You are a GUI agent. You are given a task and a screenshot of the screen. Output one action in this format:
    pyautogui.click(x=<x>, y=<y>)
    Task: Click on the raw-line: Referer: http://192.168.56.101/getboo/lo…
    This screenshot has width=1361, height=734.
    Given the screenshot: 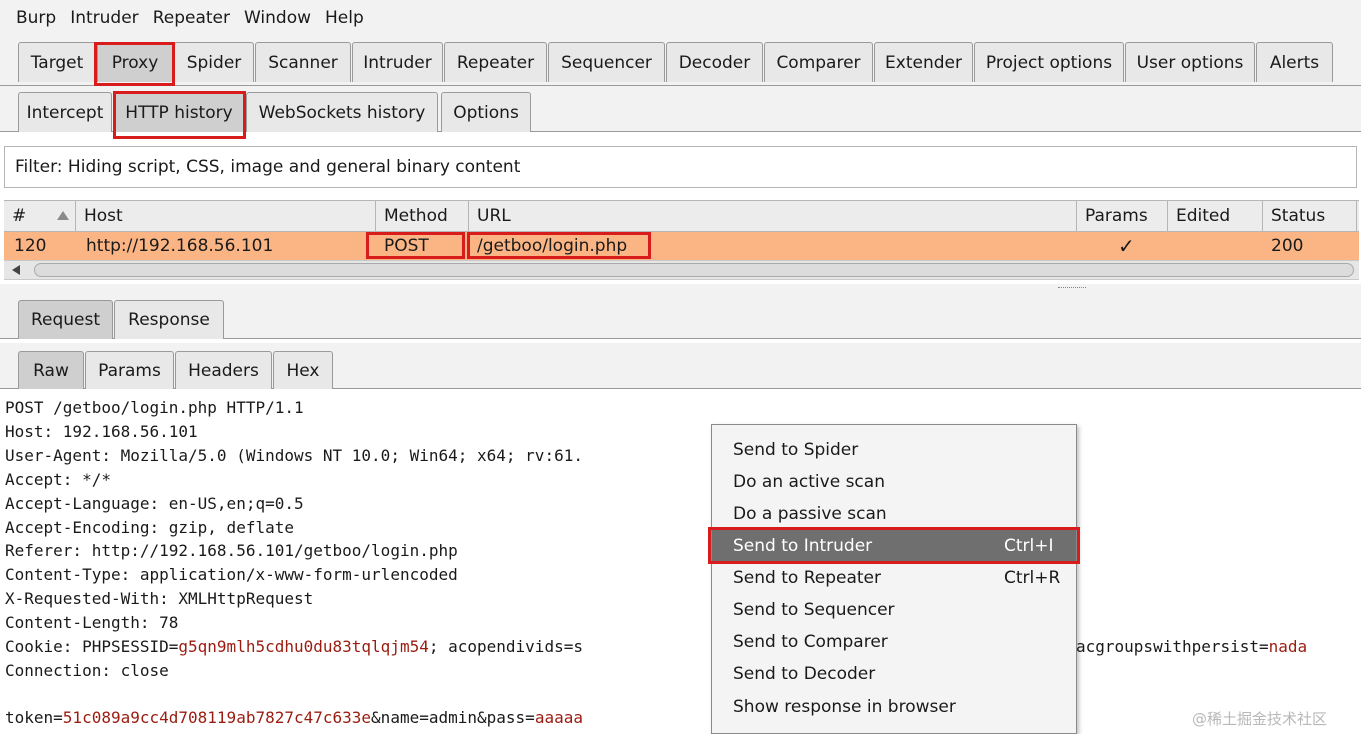 What is the action you would take?
    pyautogui.click(x=231, y=550)
    